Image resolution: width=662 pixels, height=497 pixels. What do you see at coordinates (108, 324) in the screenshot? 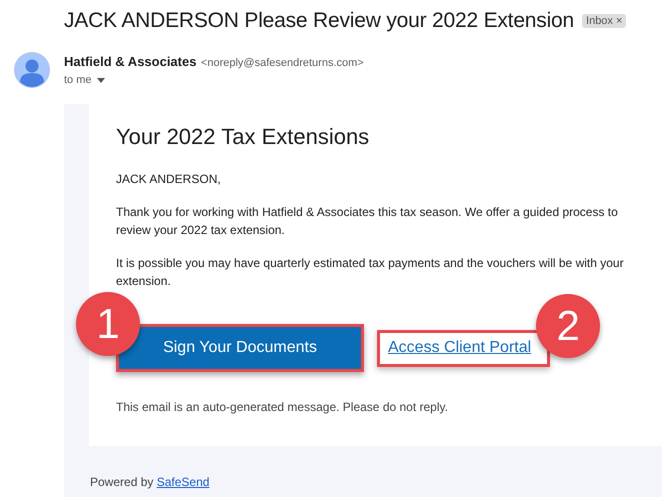
I see `step-badge: 1` at bounding box center [108, 324].